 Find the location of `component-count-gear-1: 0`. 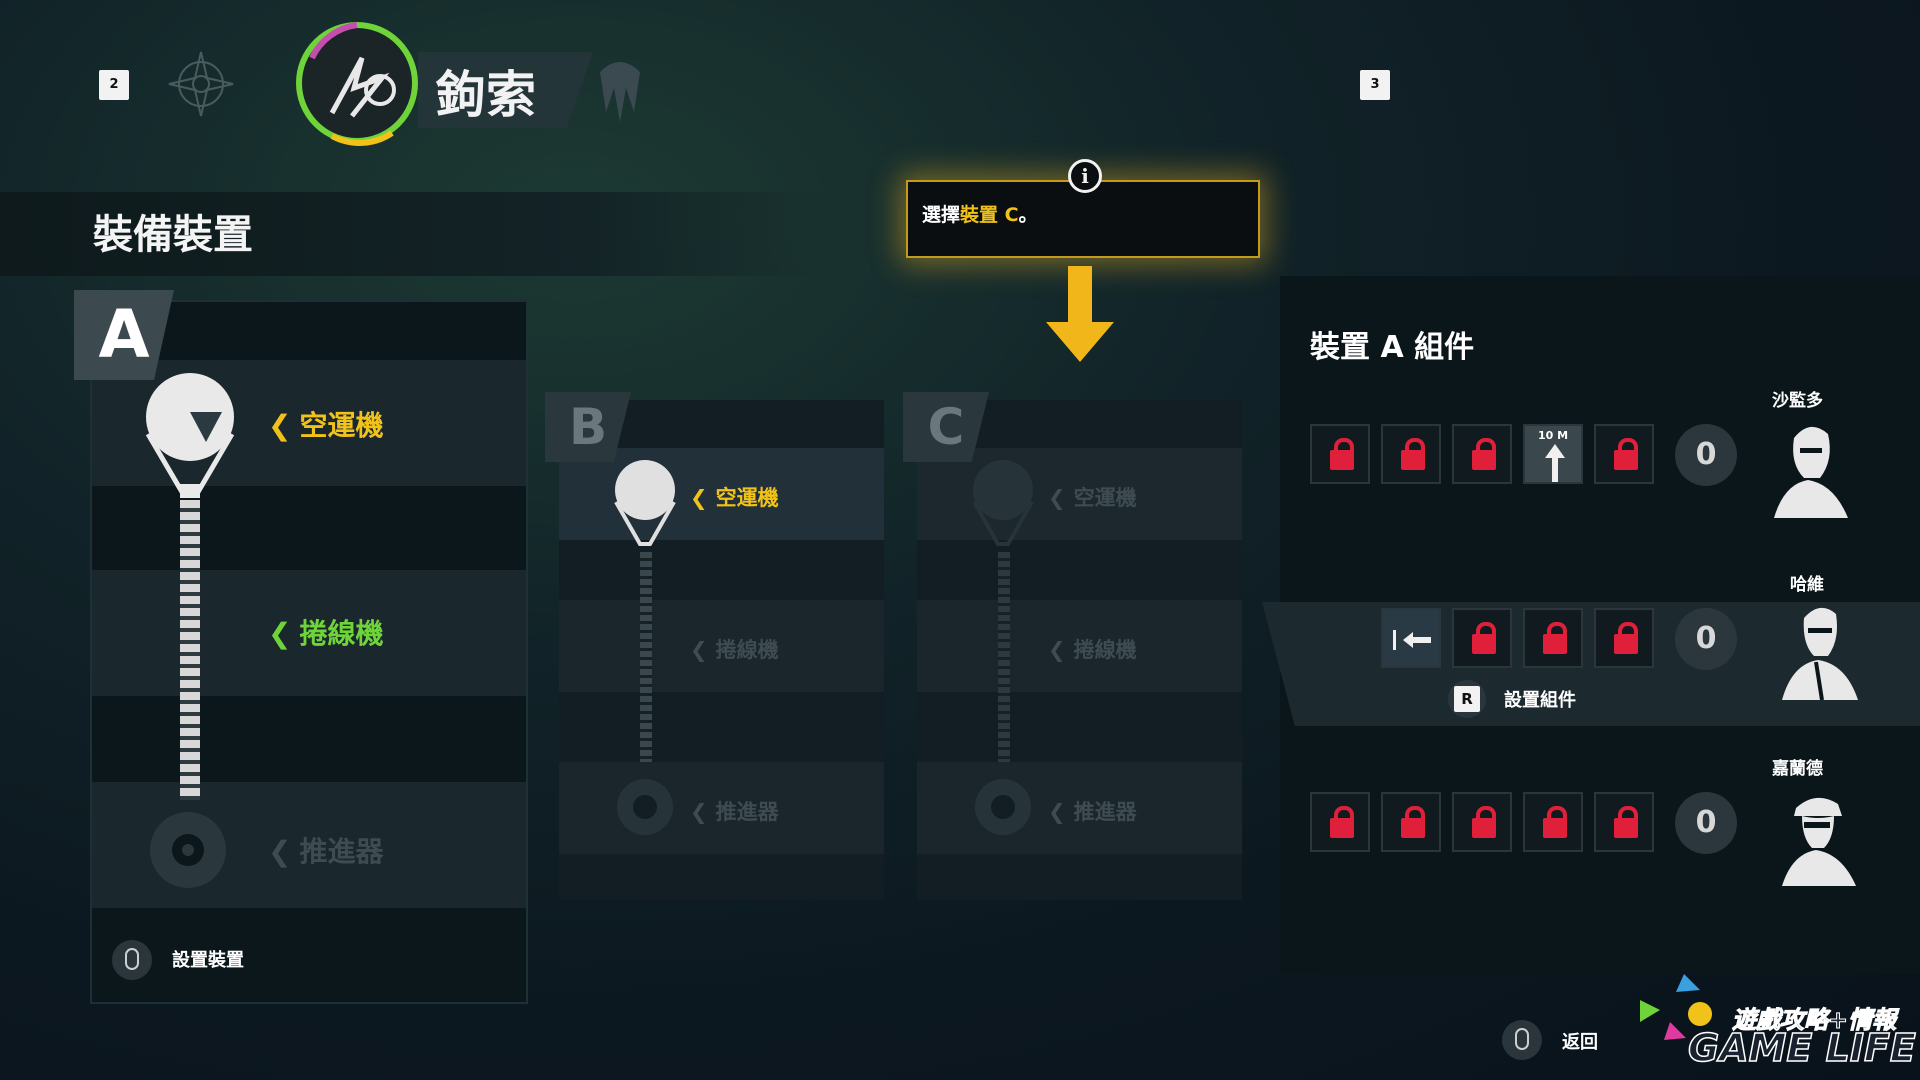

component-count-gear-1: 0 is located at coordinates (1706, 455).